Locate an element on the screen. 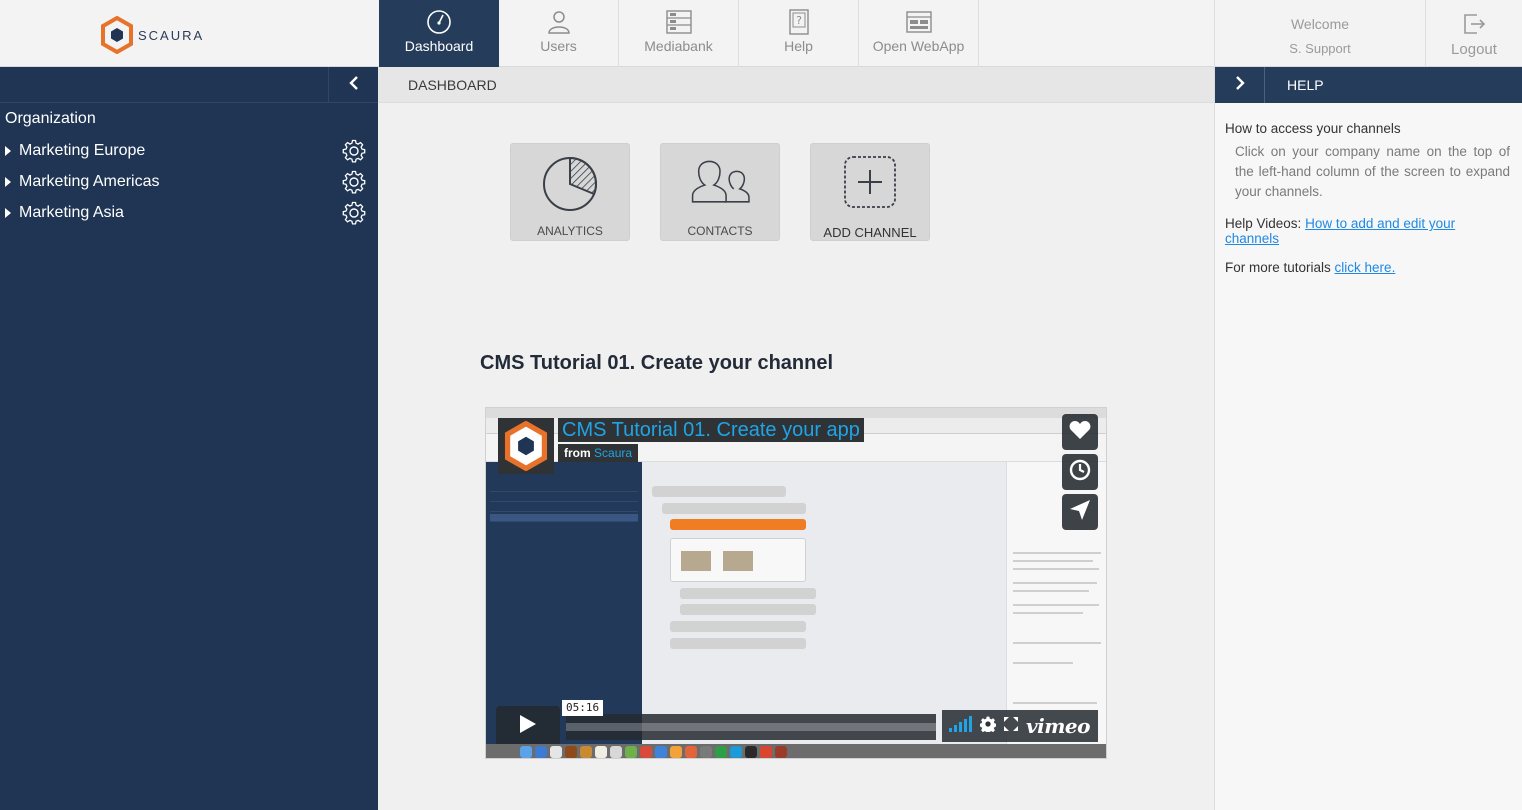  video-like-button is located at coordinates (1080, 432).